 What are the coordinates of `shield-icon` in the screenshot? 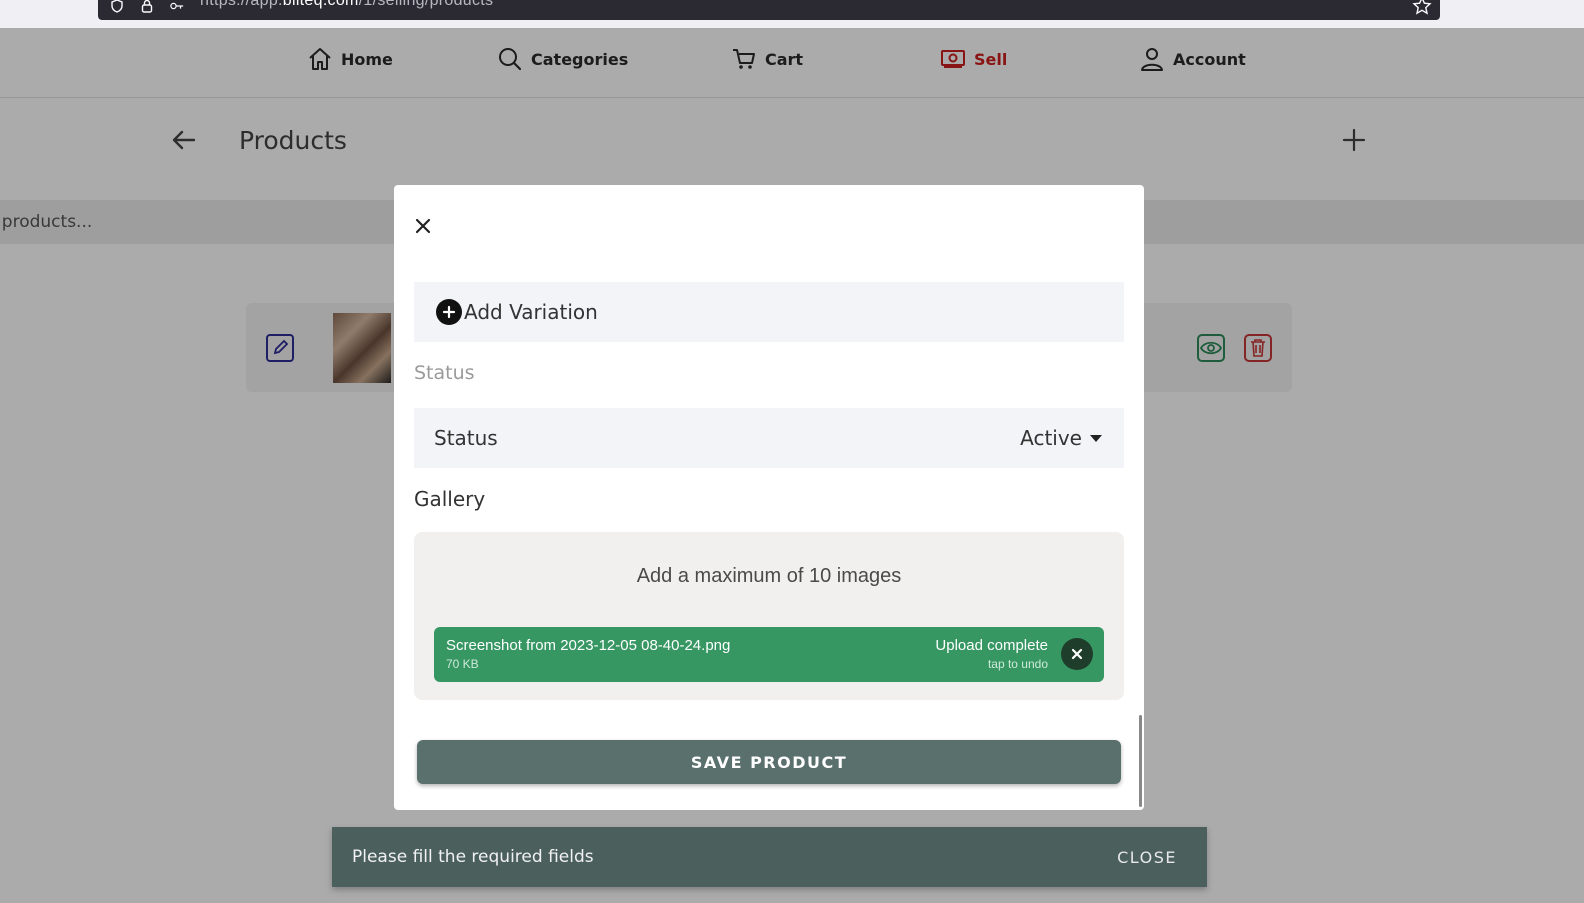 It's located at (117, 6).